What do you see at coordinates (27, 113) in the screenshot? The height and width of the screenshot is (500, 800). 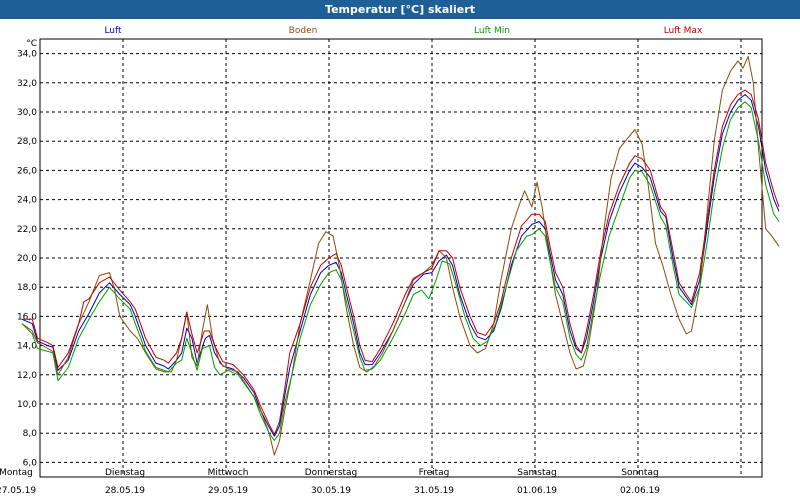 I see `y-tick-label: 30,0` at bounding box center [27, 113].